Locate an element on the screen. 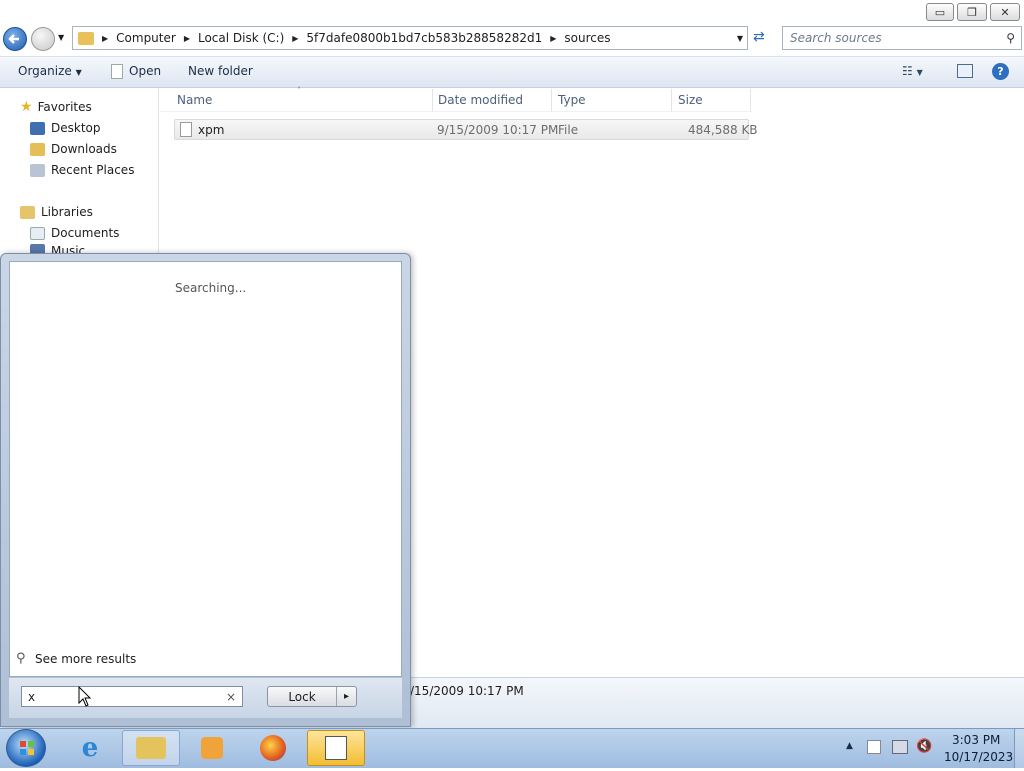 The image size is (1024, 771). breadcrumb-computer: Computer is located at coordinates (146, 38).